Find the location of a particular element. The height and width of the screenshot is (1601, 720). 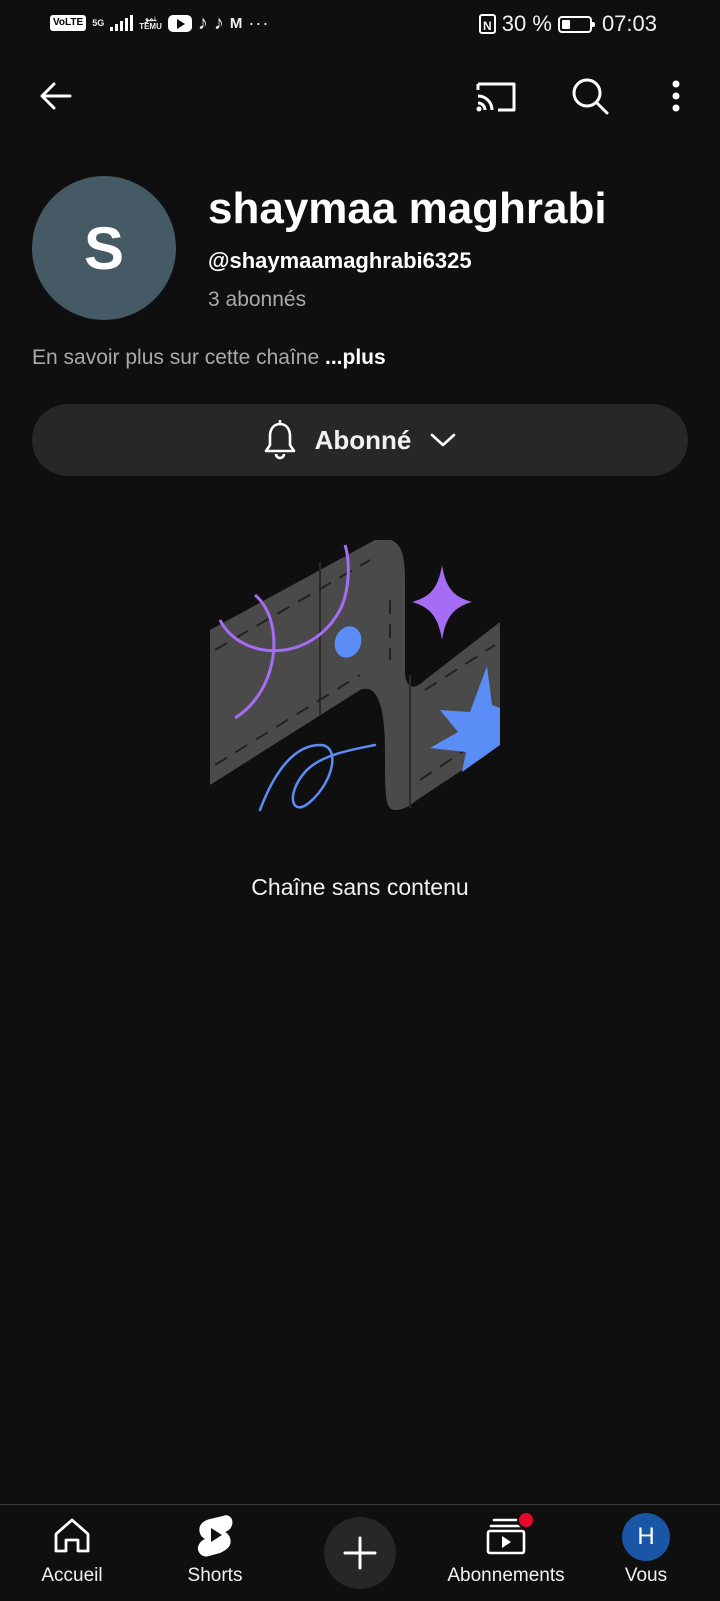

nav-home-label: Accueil is located at coordinates (72, 1575).